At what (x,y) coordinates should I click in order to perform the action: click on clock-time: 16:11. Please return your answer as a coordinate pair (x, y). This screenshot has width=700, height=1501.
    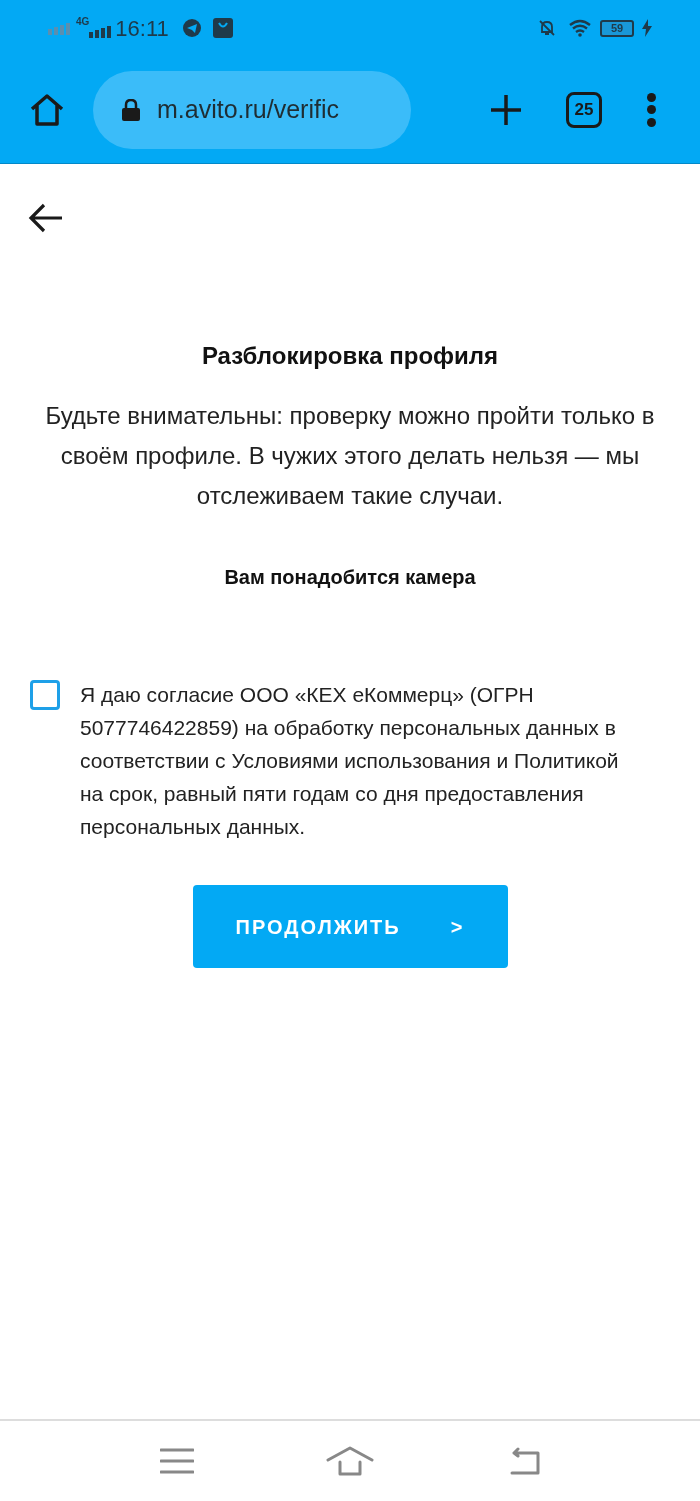
    Looking at the image, I should click on (142, 28).